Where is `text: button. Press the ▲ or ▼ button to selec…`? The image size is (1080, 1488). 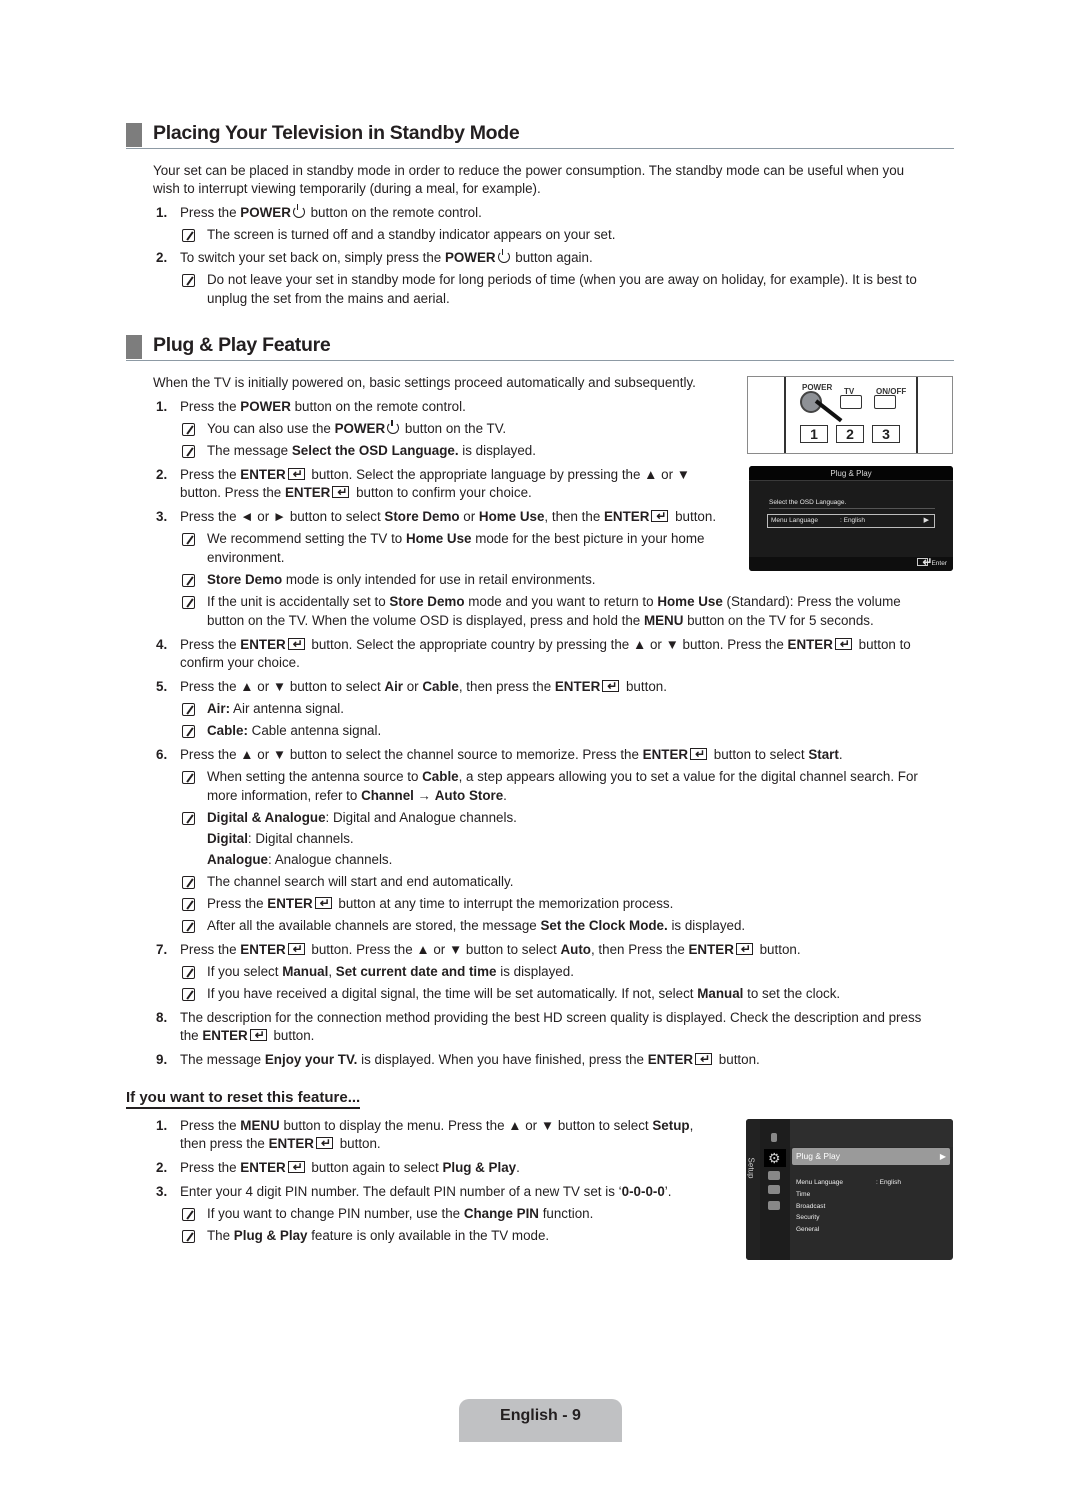
text: button. Press the ▲ or ▼ button to selec… is located at coordinates (434, 949).